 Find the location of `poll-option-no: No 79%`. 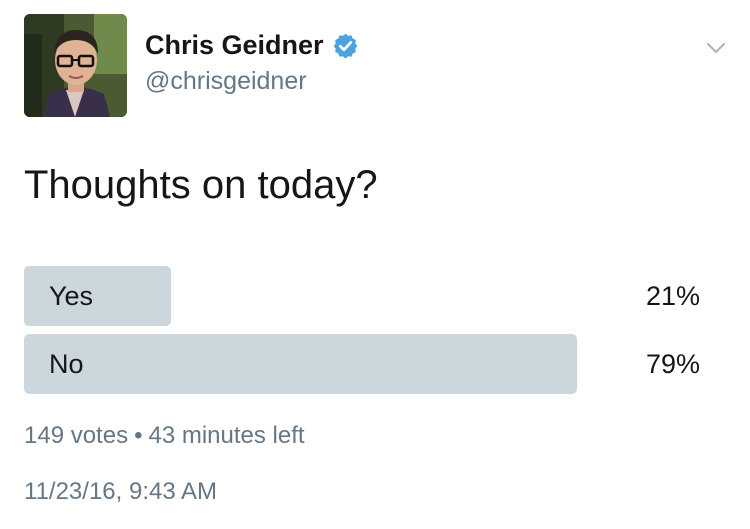

poll-option-no: No 79% is located at coordinates (369, 364).